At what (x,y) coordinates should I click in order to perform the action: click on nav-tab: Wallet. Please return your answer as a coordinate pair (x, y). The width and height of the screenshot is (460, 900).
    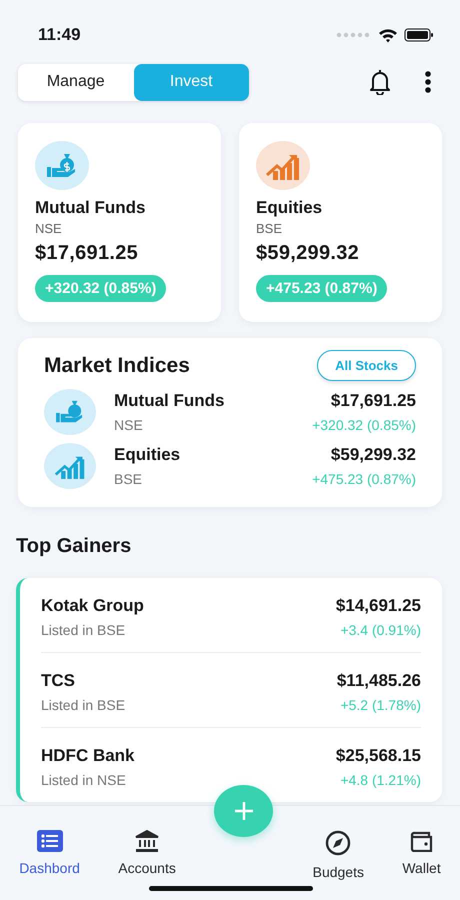
    Looking at the image, I should click on (421, 853).